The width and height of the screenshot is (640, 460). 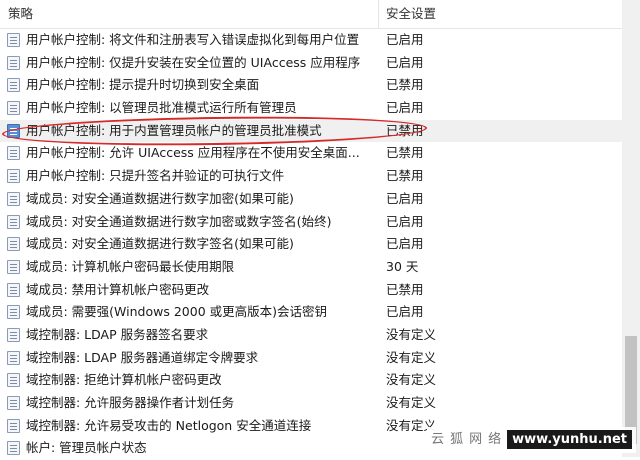 I want to click on policy-row: 用户帐户控制: 以管理员批准模式运行所有管理员 已启用, so click(x=311, y=108).